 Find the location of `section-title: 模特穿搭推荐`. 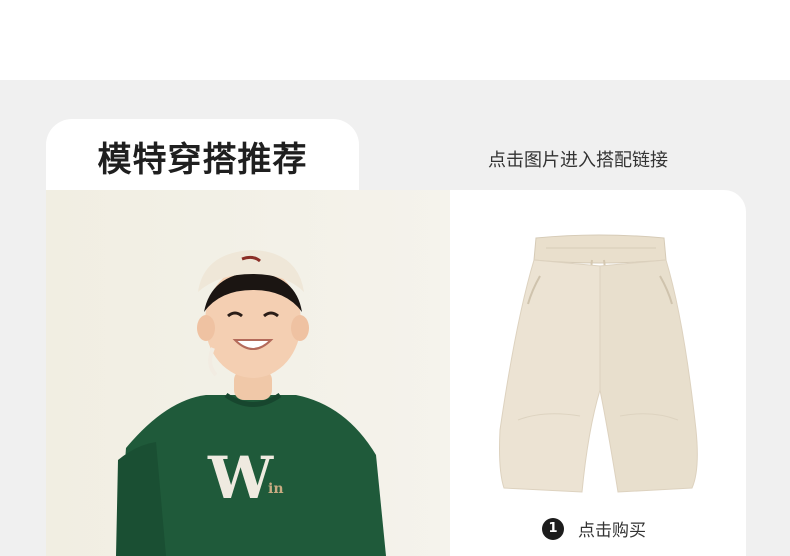

section-title: 模特穿搭推荐 is located at coordinates (202, 159).